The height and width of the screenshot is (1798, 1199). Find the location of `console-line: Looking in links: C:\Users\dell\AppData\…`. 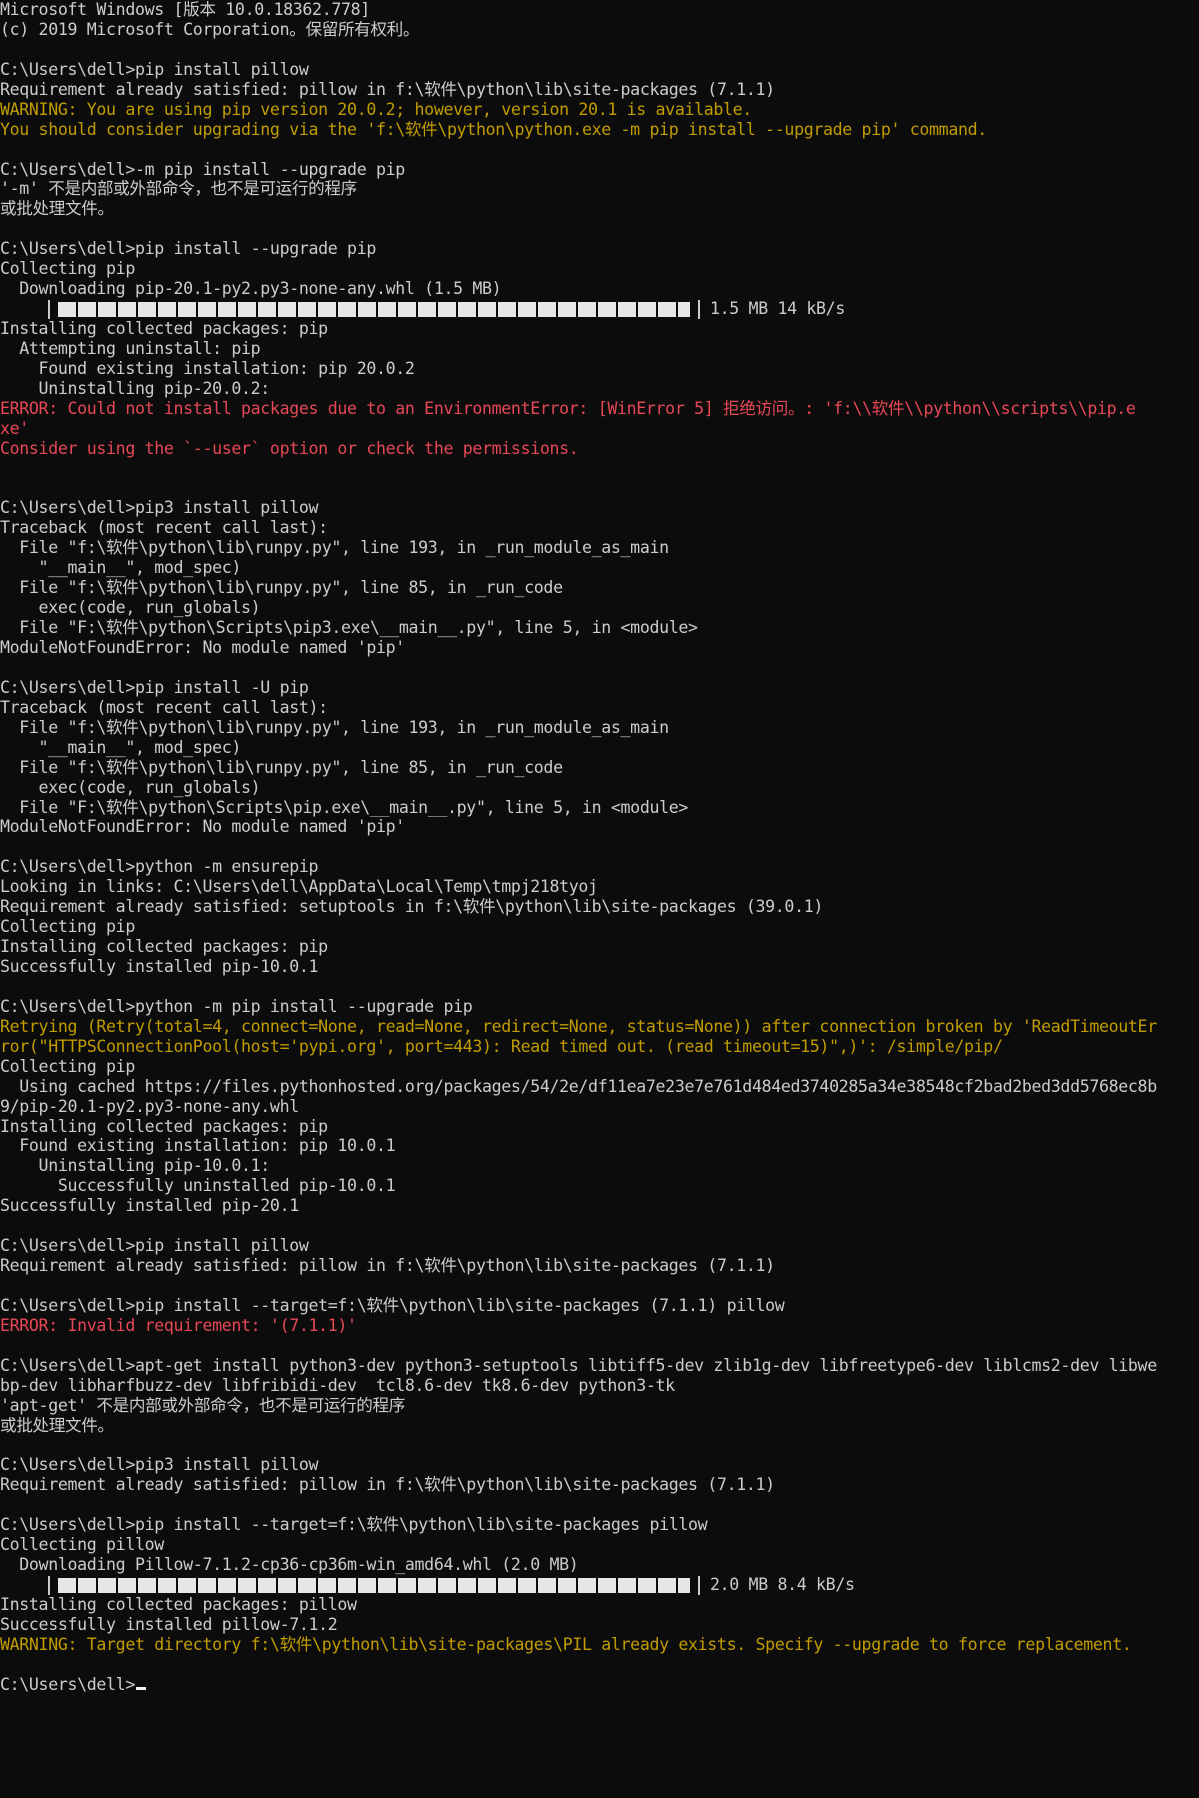

console-line: Looking in links: C:\Users\dell\AppData\… is located at coordinates (299, 887).